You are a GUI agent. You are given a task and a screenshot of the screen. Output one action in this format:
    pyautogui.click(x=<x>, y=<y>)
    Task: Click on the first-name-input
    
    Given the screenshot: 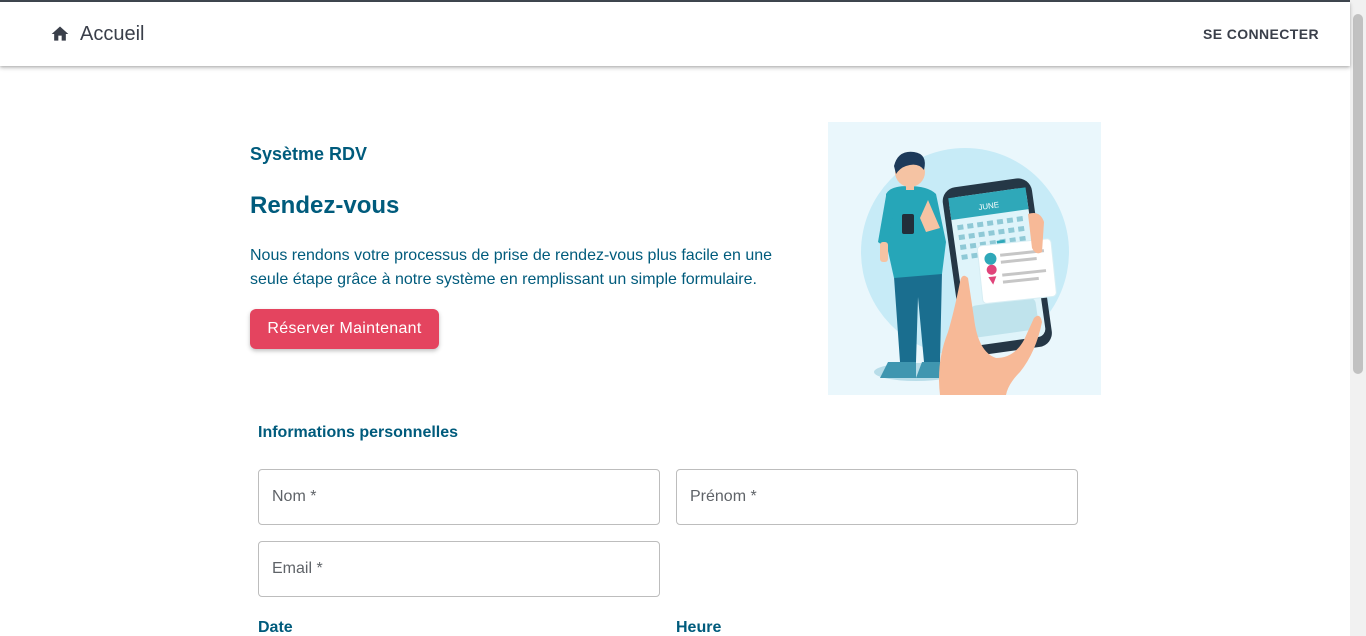 What is the action you would take?
    pyautogui.click(x=877, y=497)
    